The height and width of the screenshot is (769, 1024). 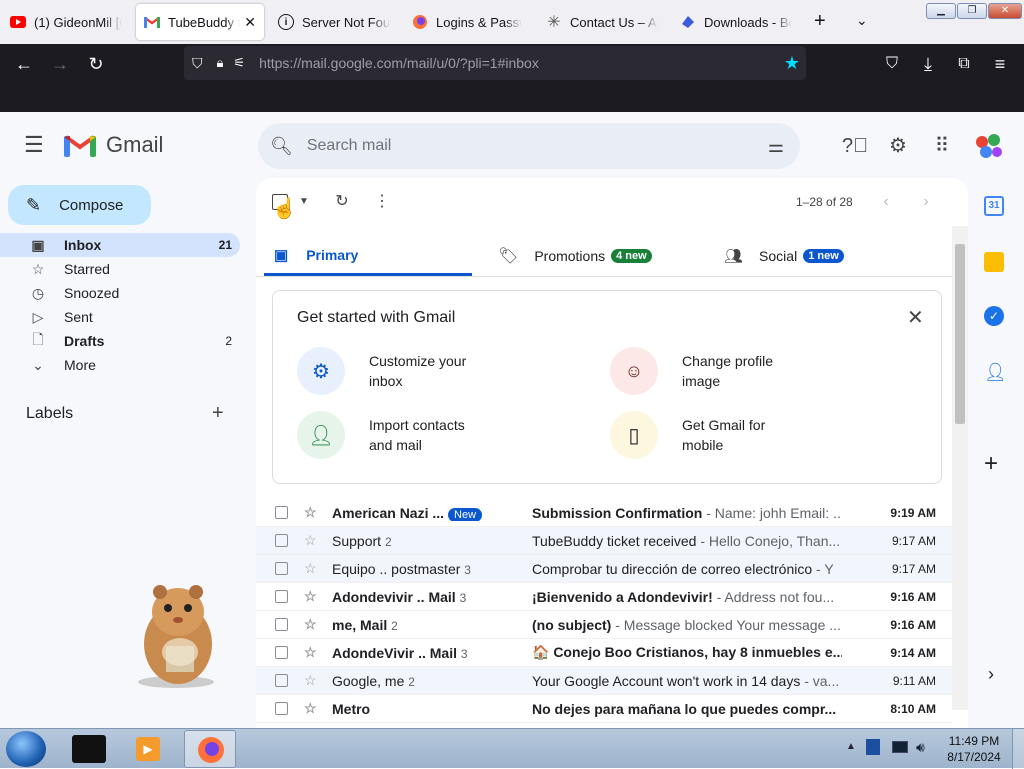 What do you see at coordinates (851, 746) in the screenshot?
I see `tray-expand-icon: ▲` at bounding box center [851, 746].